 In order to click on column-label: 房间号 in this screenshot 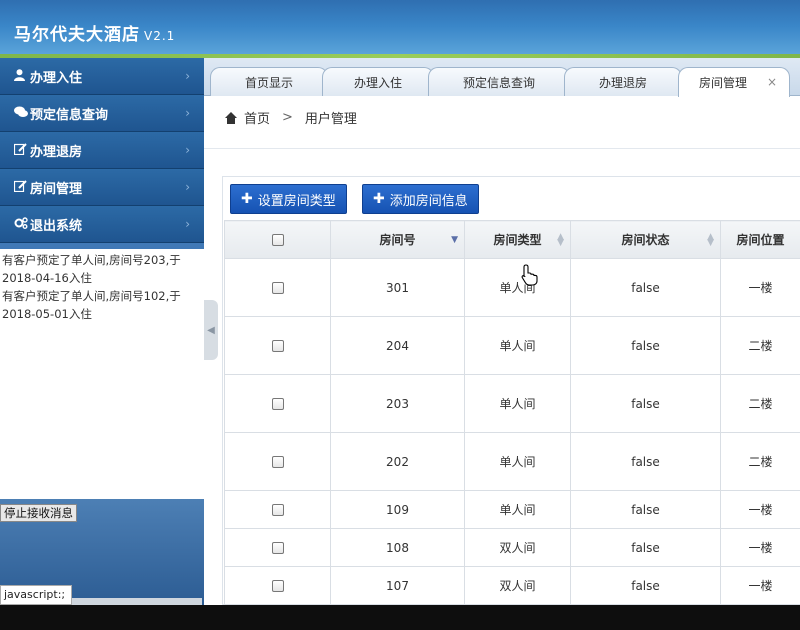, I will do `click(397, 240)`.